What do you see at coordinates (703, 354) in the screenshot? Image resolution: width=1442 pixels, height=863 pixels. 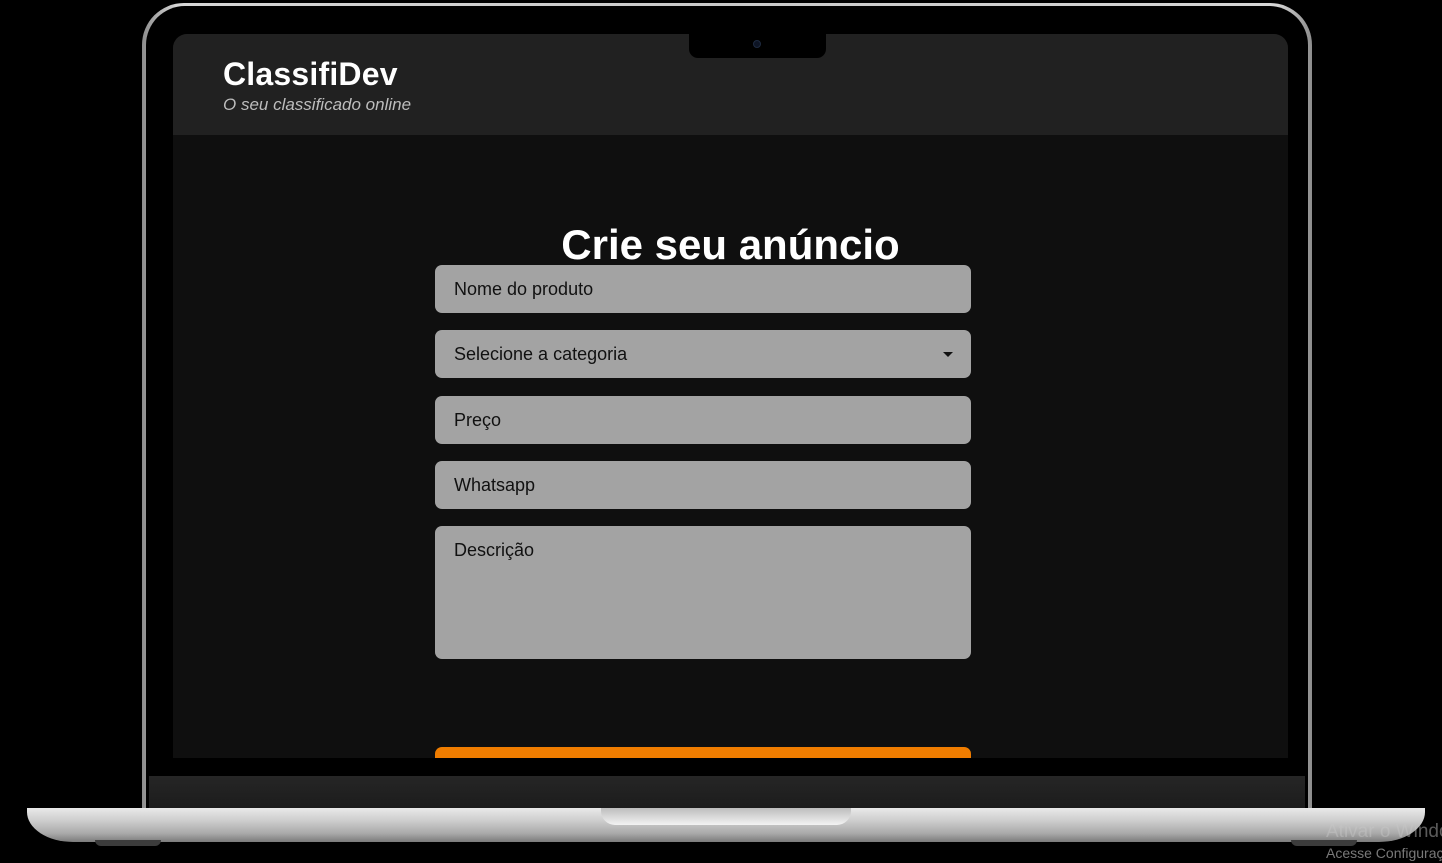 I see `category-select: Selecione a categoria` at bounding box center [703, 354].